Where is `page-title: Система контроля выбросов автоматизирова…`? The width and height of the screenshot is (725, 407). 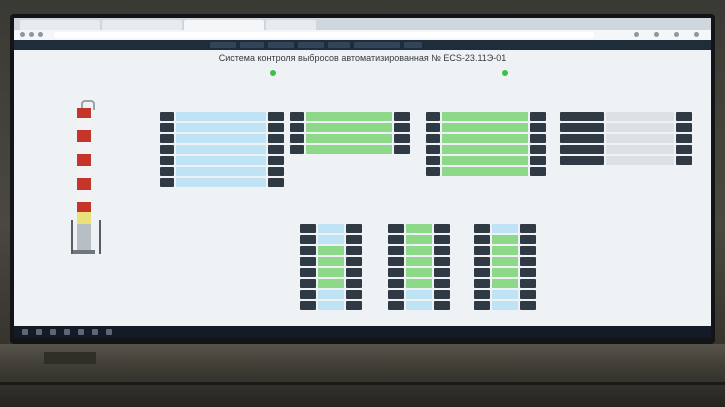
page-title: Система контроля выбросов автоматизирова… is located at coordinates (362, 58).